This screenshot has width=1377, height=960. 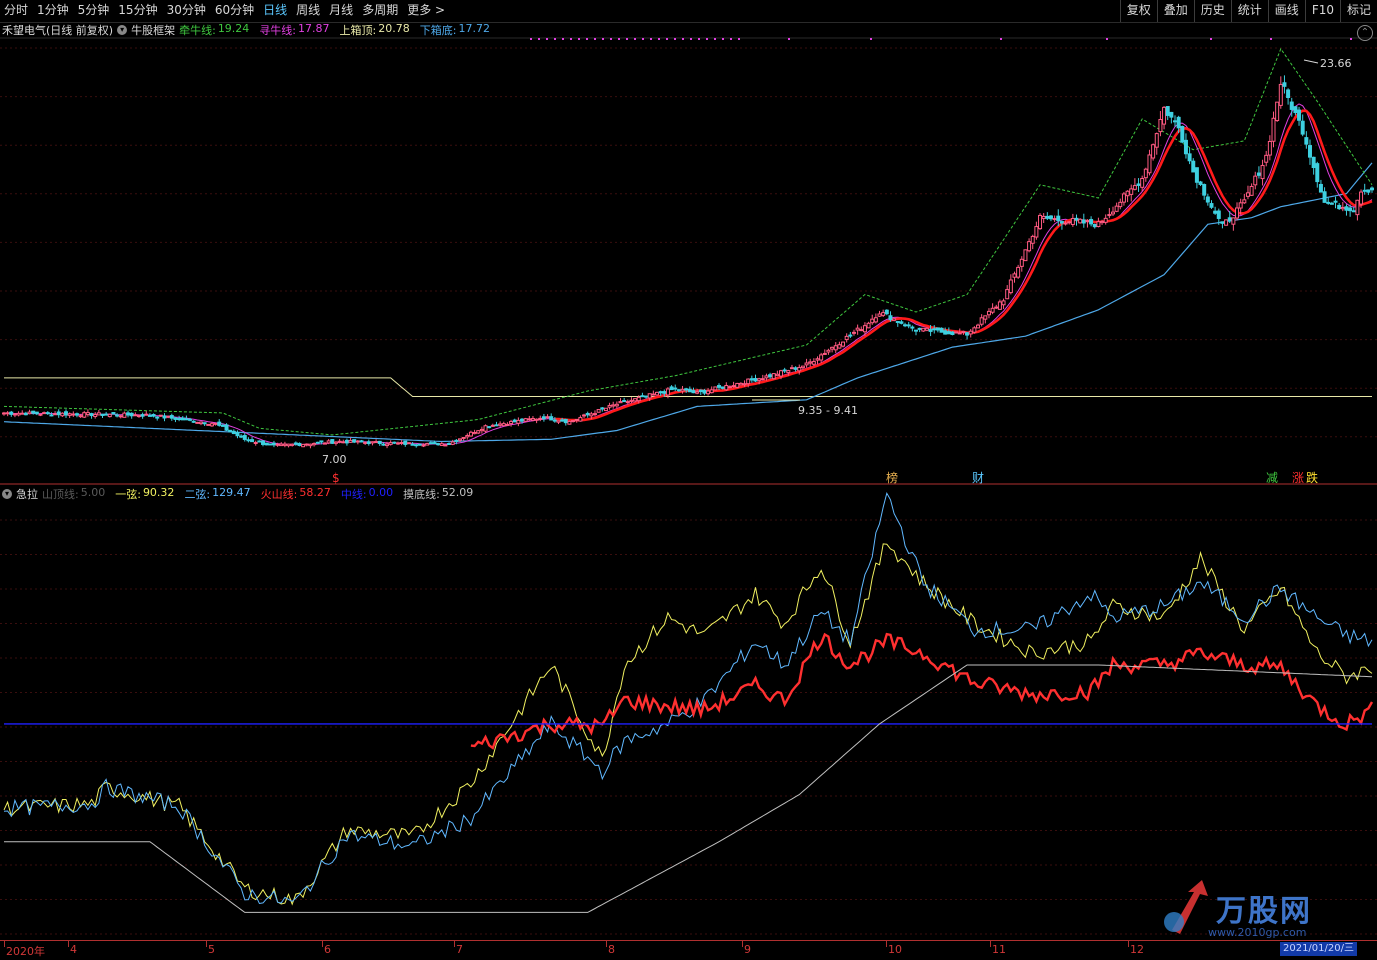 What do you see at coordinates (1286, 11) in the screenshot?
I see `tool-button: 画线` at bounding box center [1286, 11].